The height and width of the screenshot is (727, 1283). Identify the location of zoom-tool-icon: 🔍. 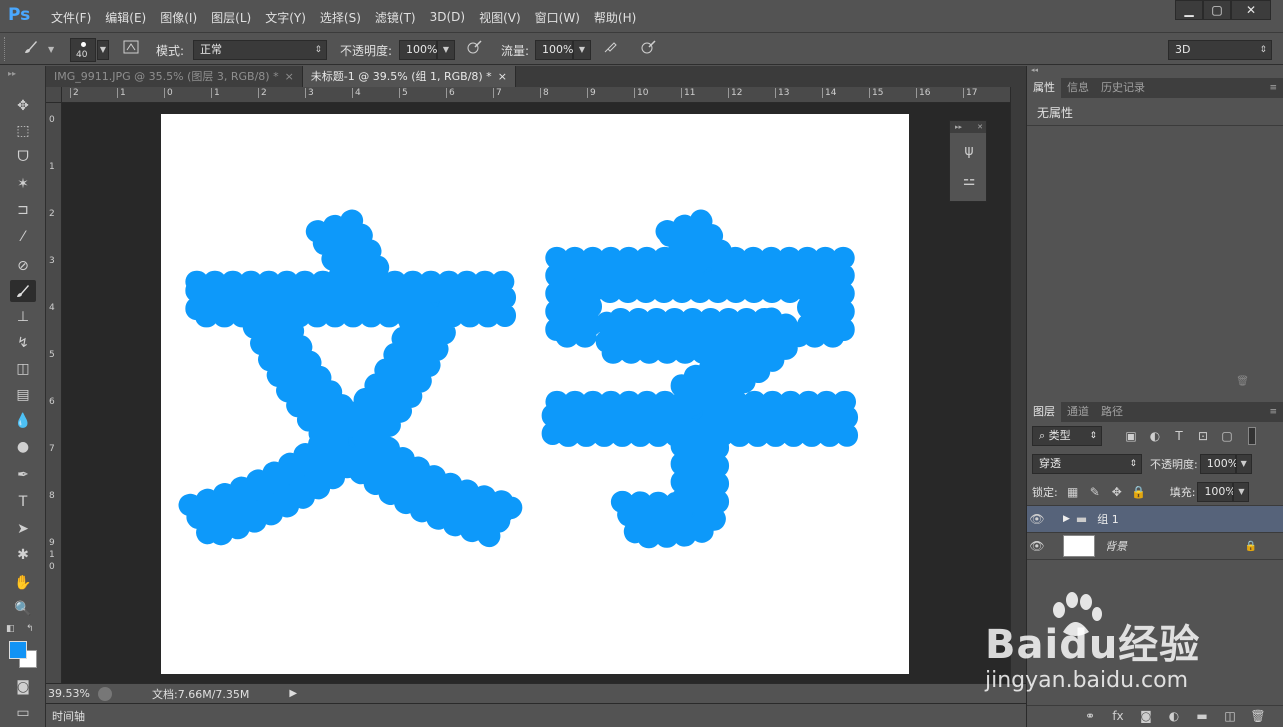
(23, 609).